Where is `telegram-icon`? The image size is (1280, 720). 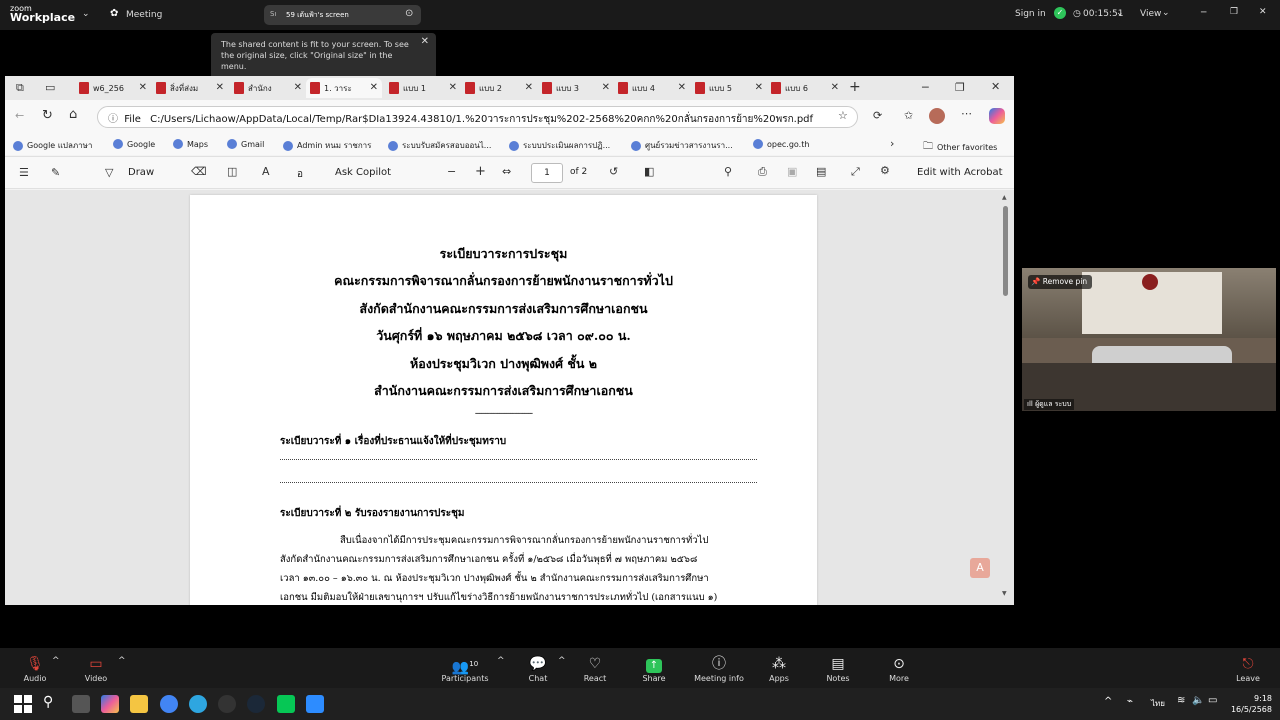
telegram-icon is located at coordinates (198, 704).